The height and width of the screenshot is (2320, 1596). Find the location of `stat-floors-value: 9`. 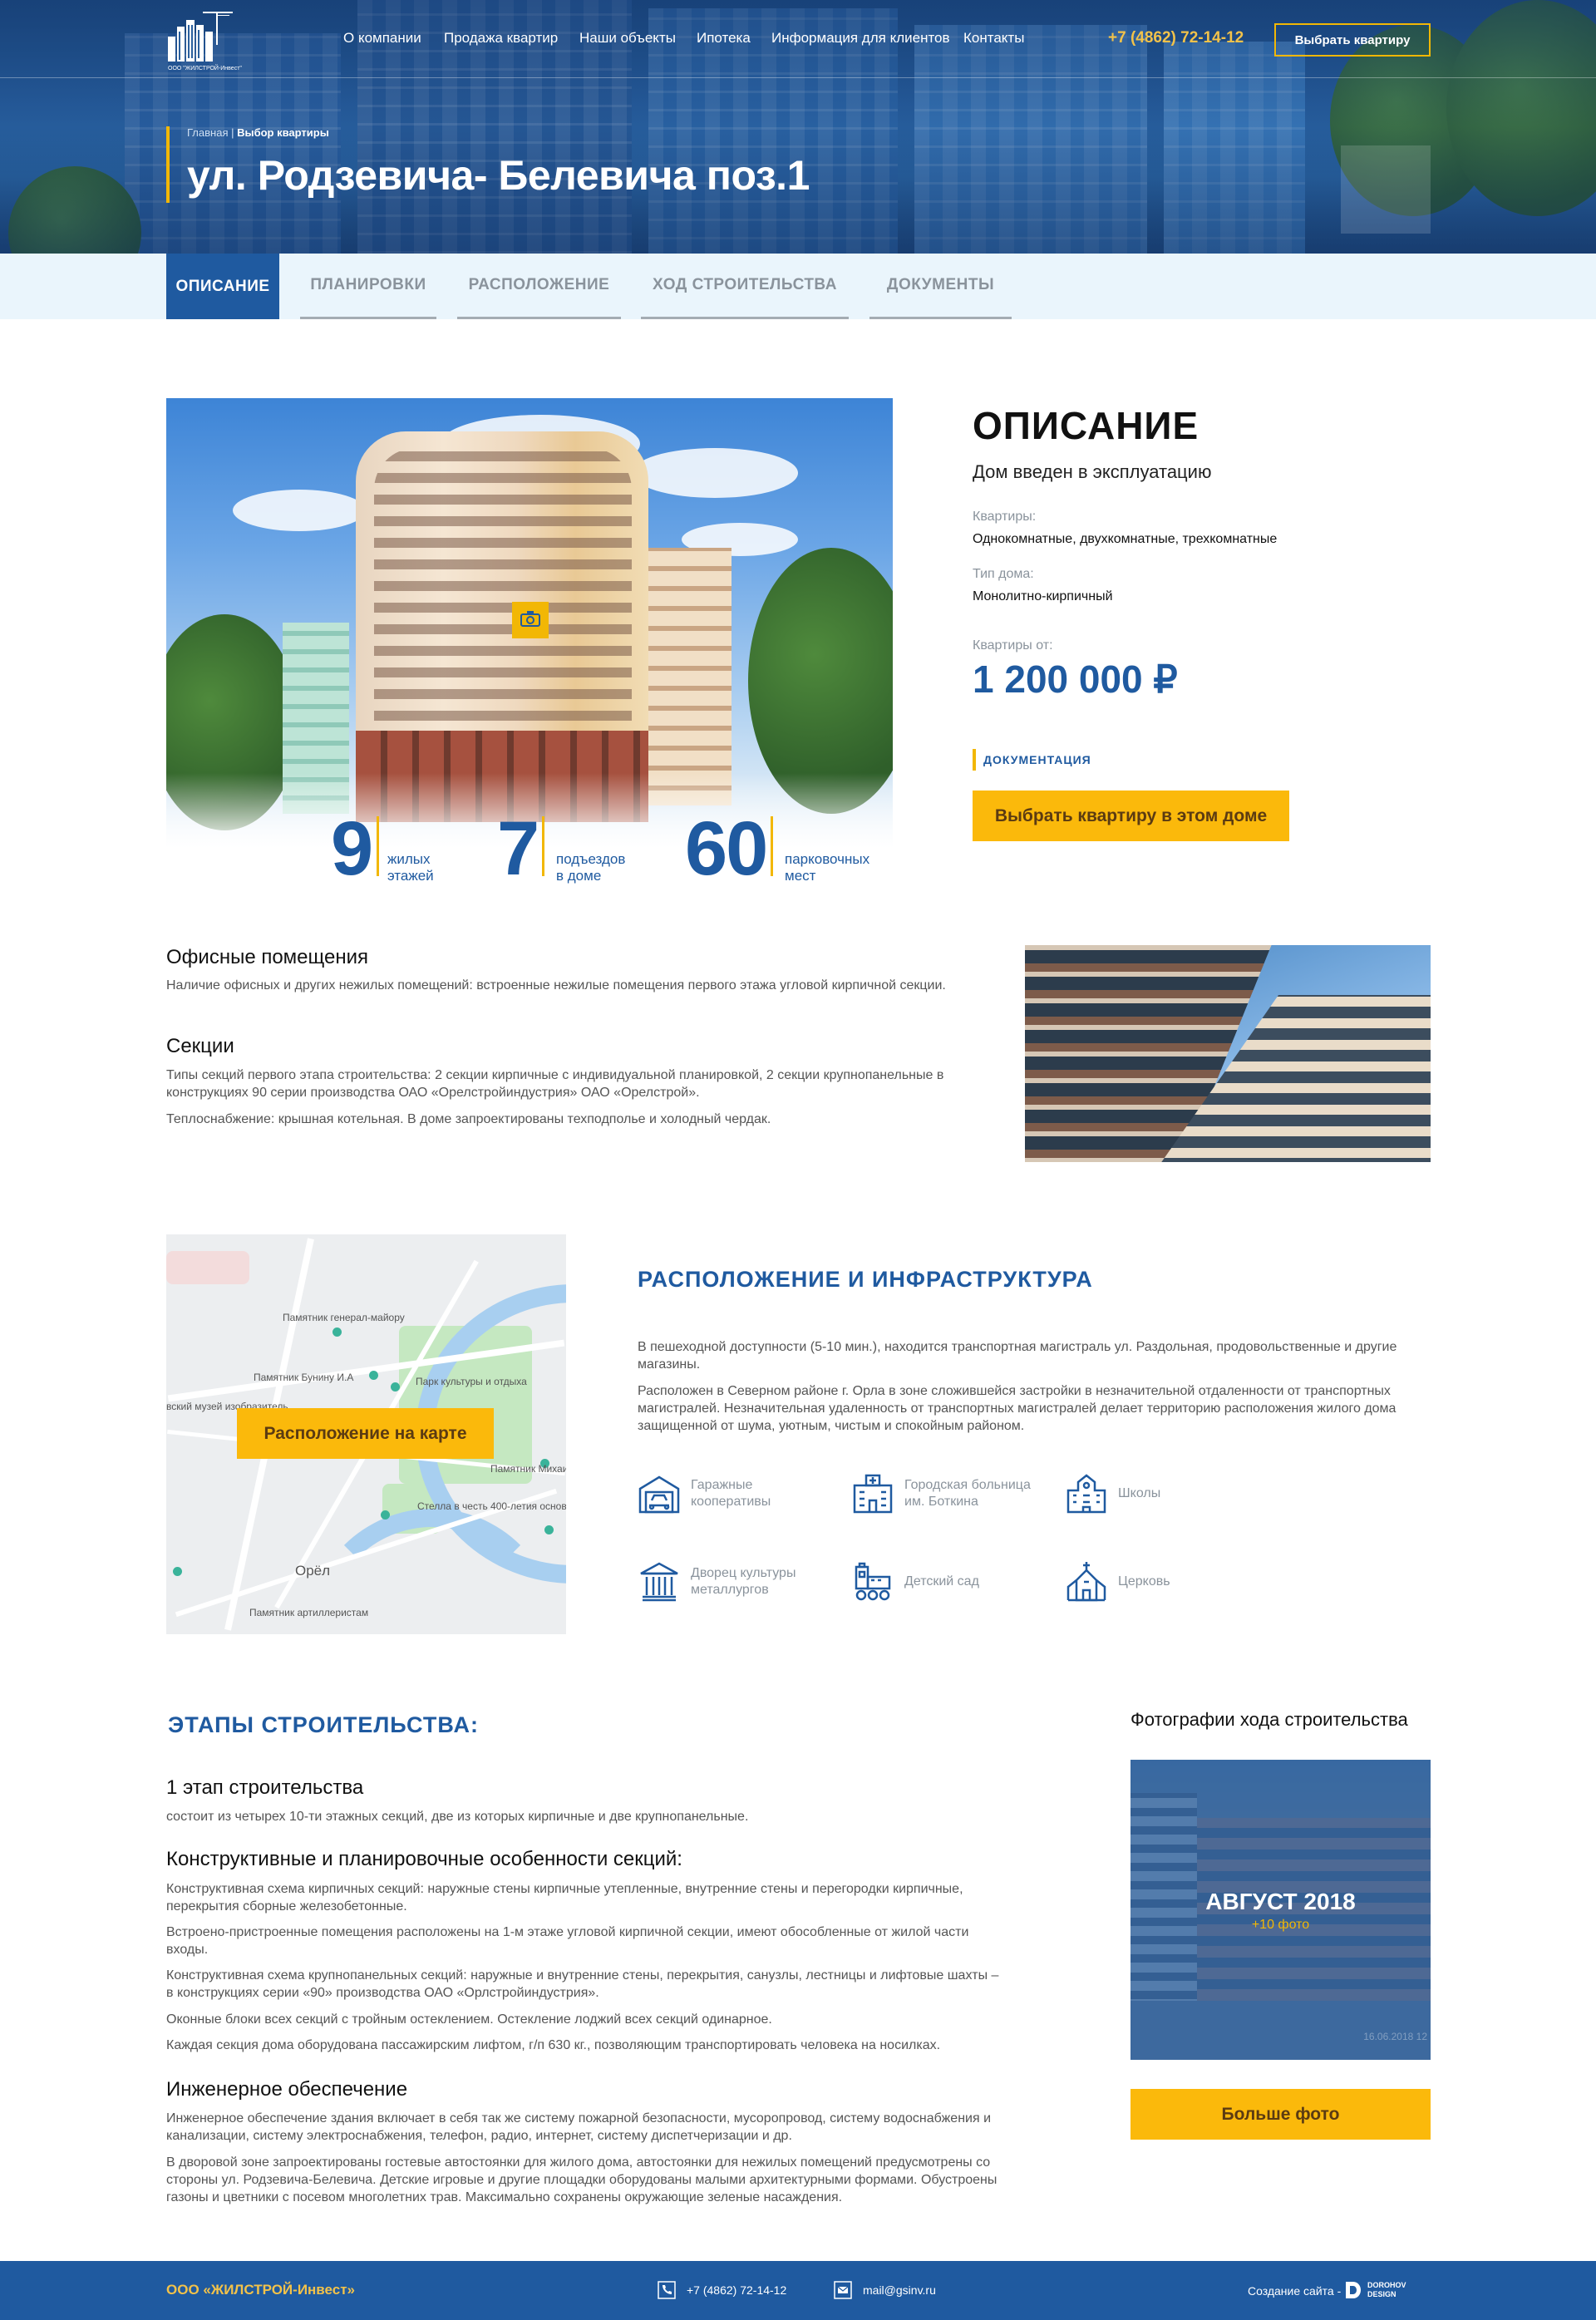

stat-floors-value: 9 is located at coordinates (352, 847).